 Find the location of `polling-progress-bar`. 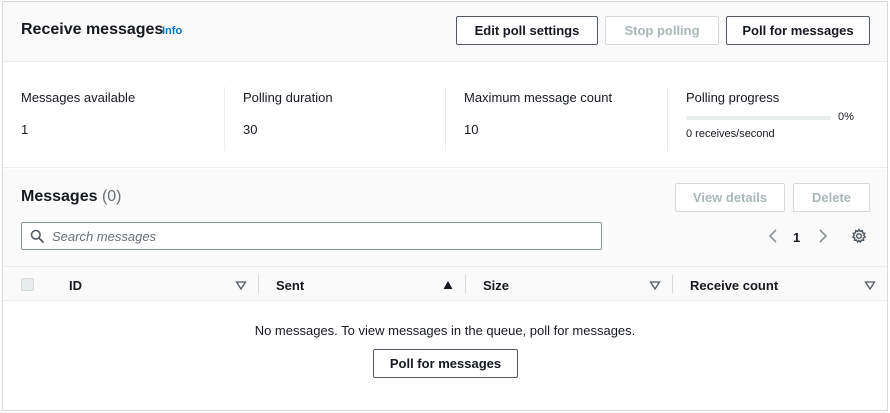

polling-progress-bar is located at coordinates (758, 118).